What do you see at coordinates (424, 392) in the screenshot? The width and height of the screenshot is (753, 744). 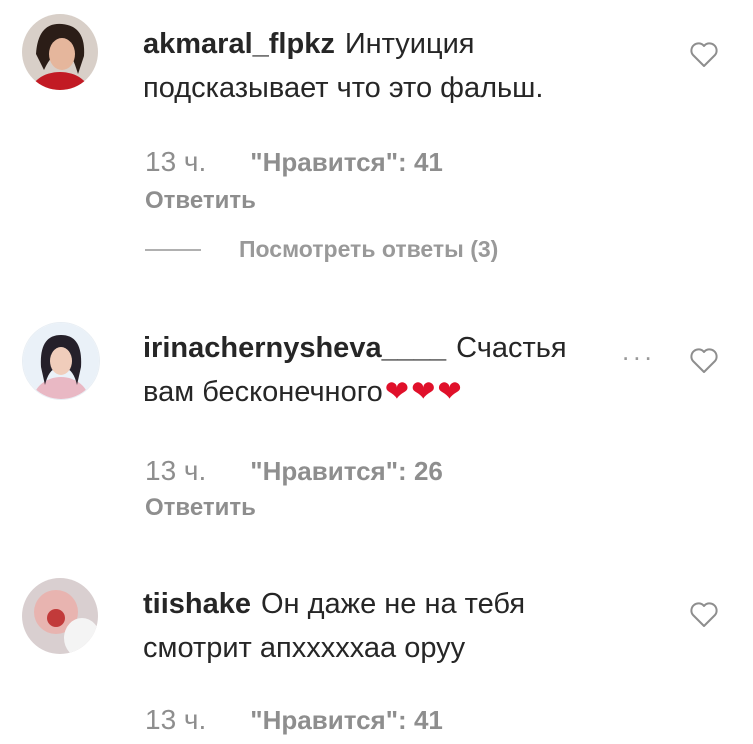 I see `red-heart-emoji: ❤❤❤` at bounding box center [424, 392].